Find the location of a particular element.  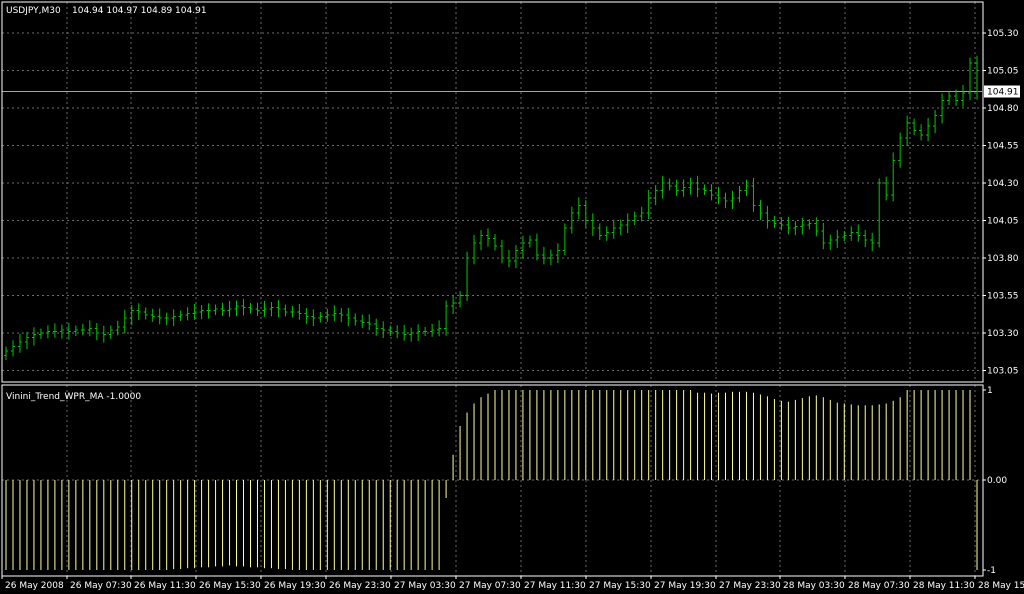

time-tick-label: 26 May 07:30 is located at coordinates (101, 586).